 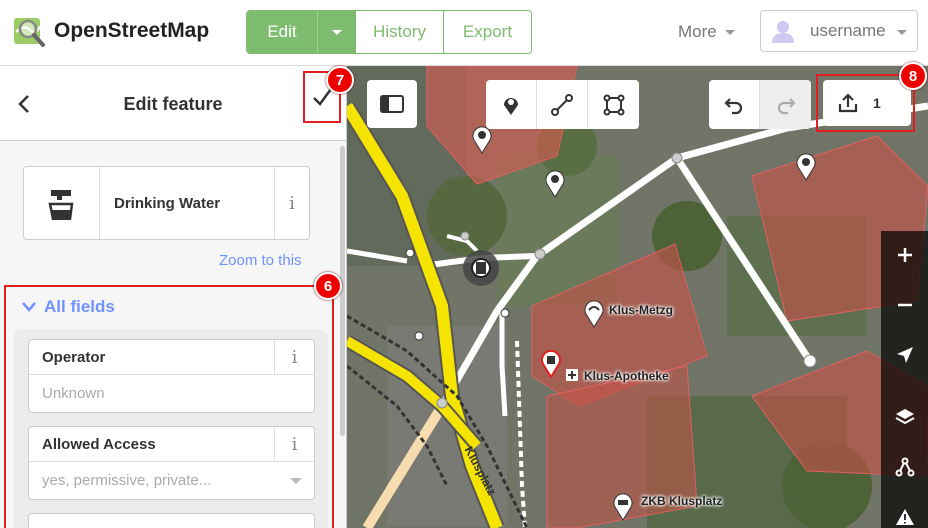 I want to click on sidebar-title: Edit feature, so click(x=173, y=104).